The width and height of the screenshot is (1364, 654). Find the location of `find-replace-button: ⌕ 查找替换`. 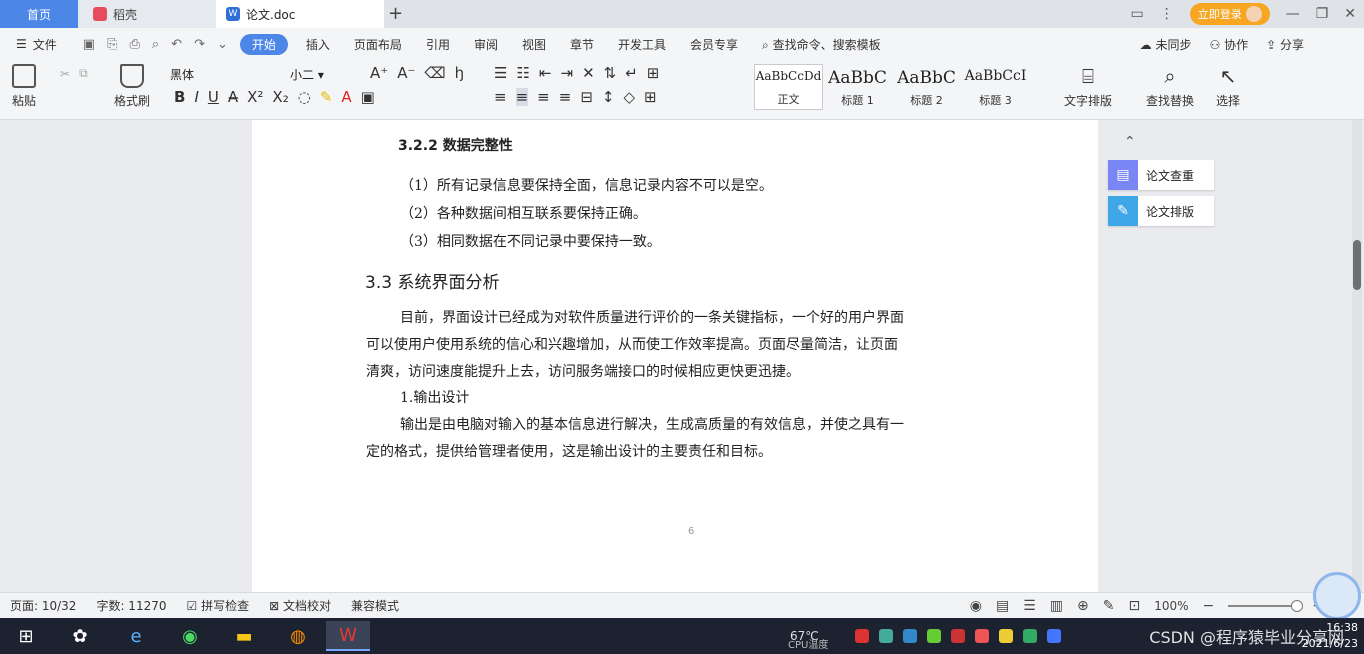

find-replace-button: ⌕ 查找替换 is located at coordinates (1170, 86).